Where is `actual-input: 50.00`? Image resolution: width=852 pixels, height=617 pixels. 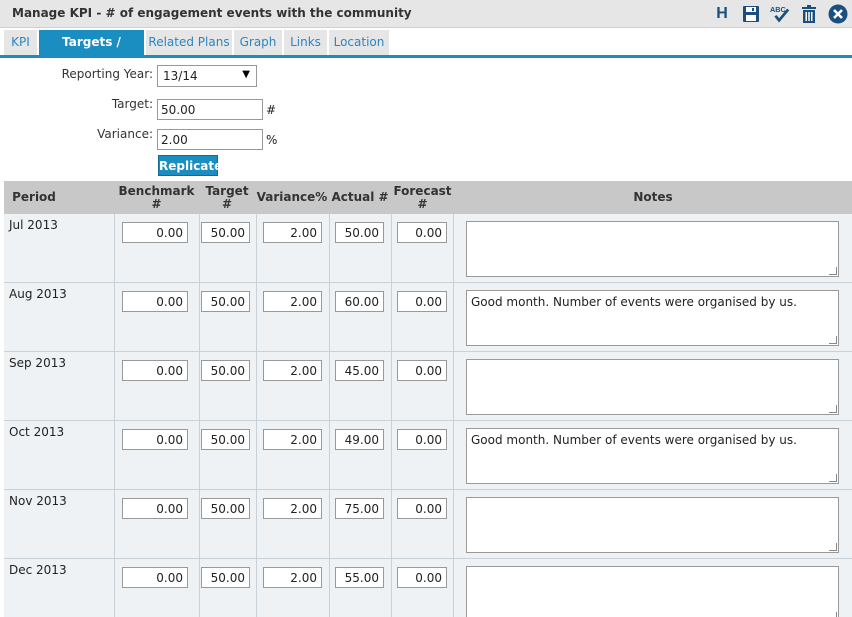
actual-input: 50.00 is located at coordinates (359, 232).